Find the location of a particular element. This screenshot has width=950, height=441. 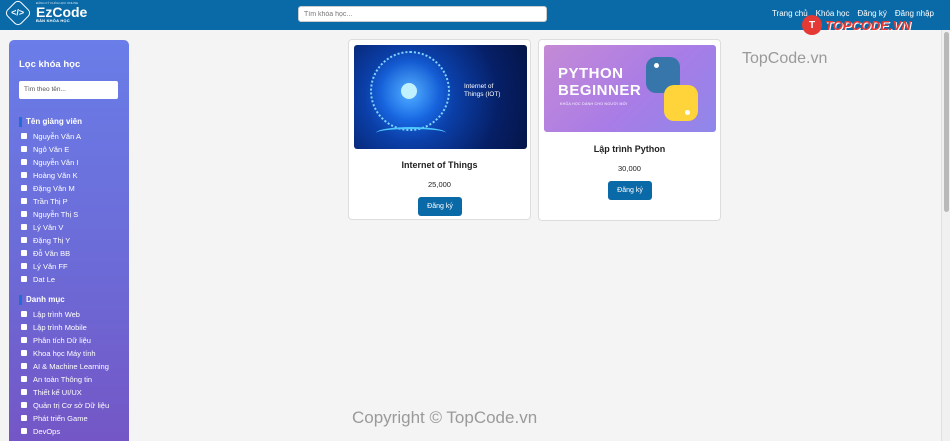

category-option: Lập trình Mobile is located at coordinates (69, 327).